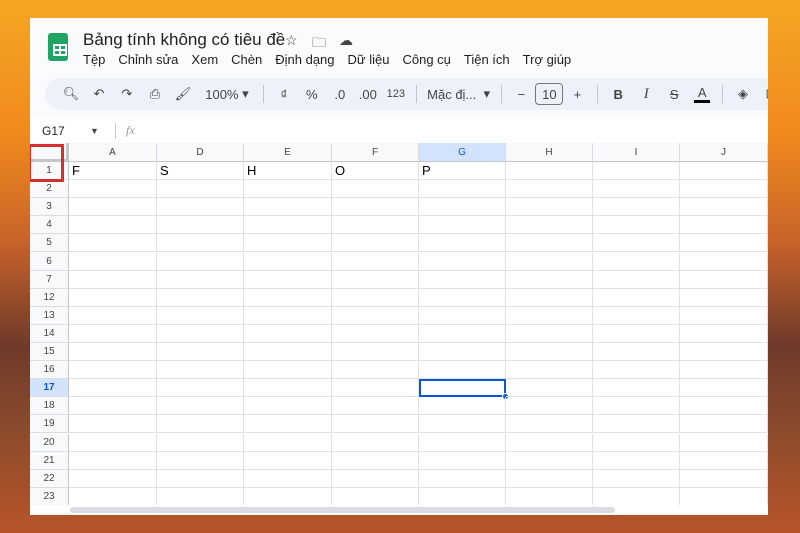 The width and height of the screenshot is (800, 533). Describe the element at coordinates (462, 207) in the screenshot. I see `cell-G3` at that location.